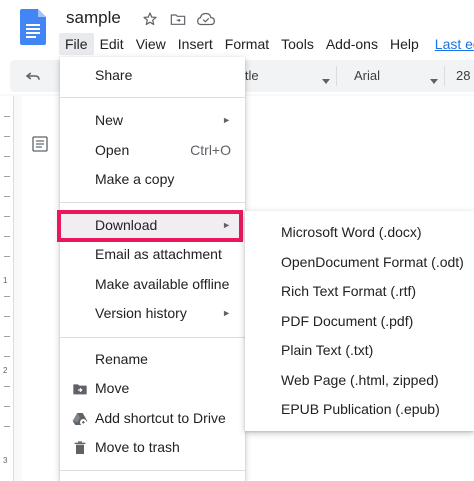  What do you see at coordinates (76, 44) in the screenshot?
I see `menu-file: File` at bounding box center [76, 44].